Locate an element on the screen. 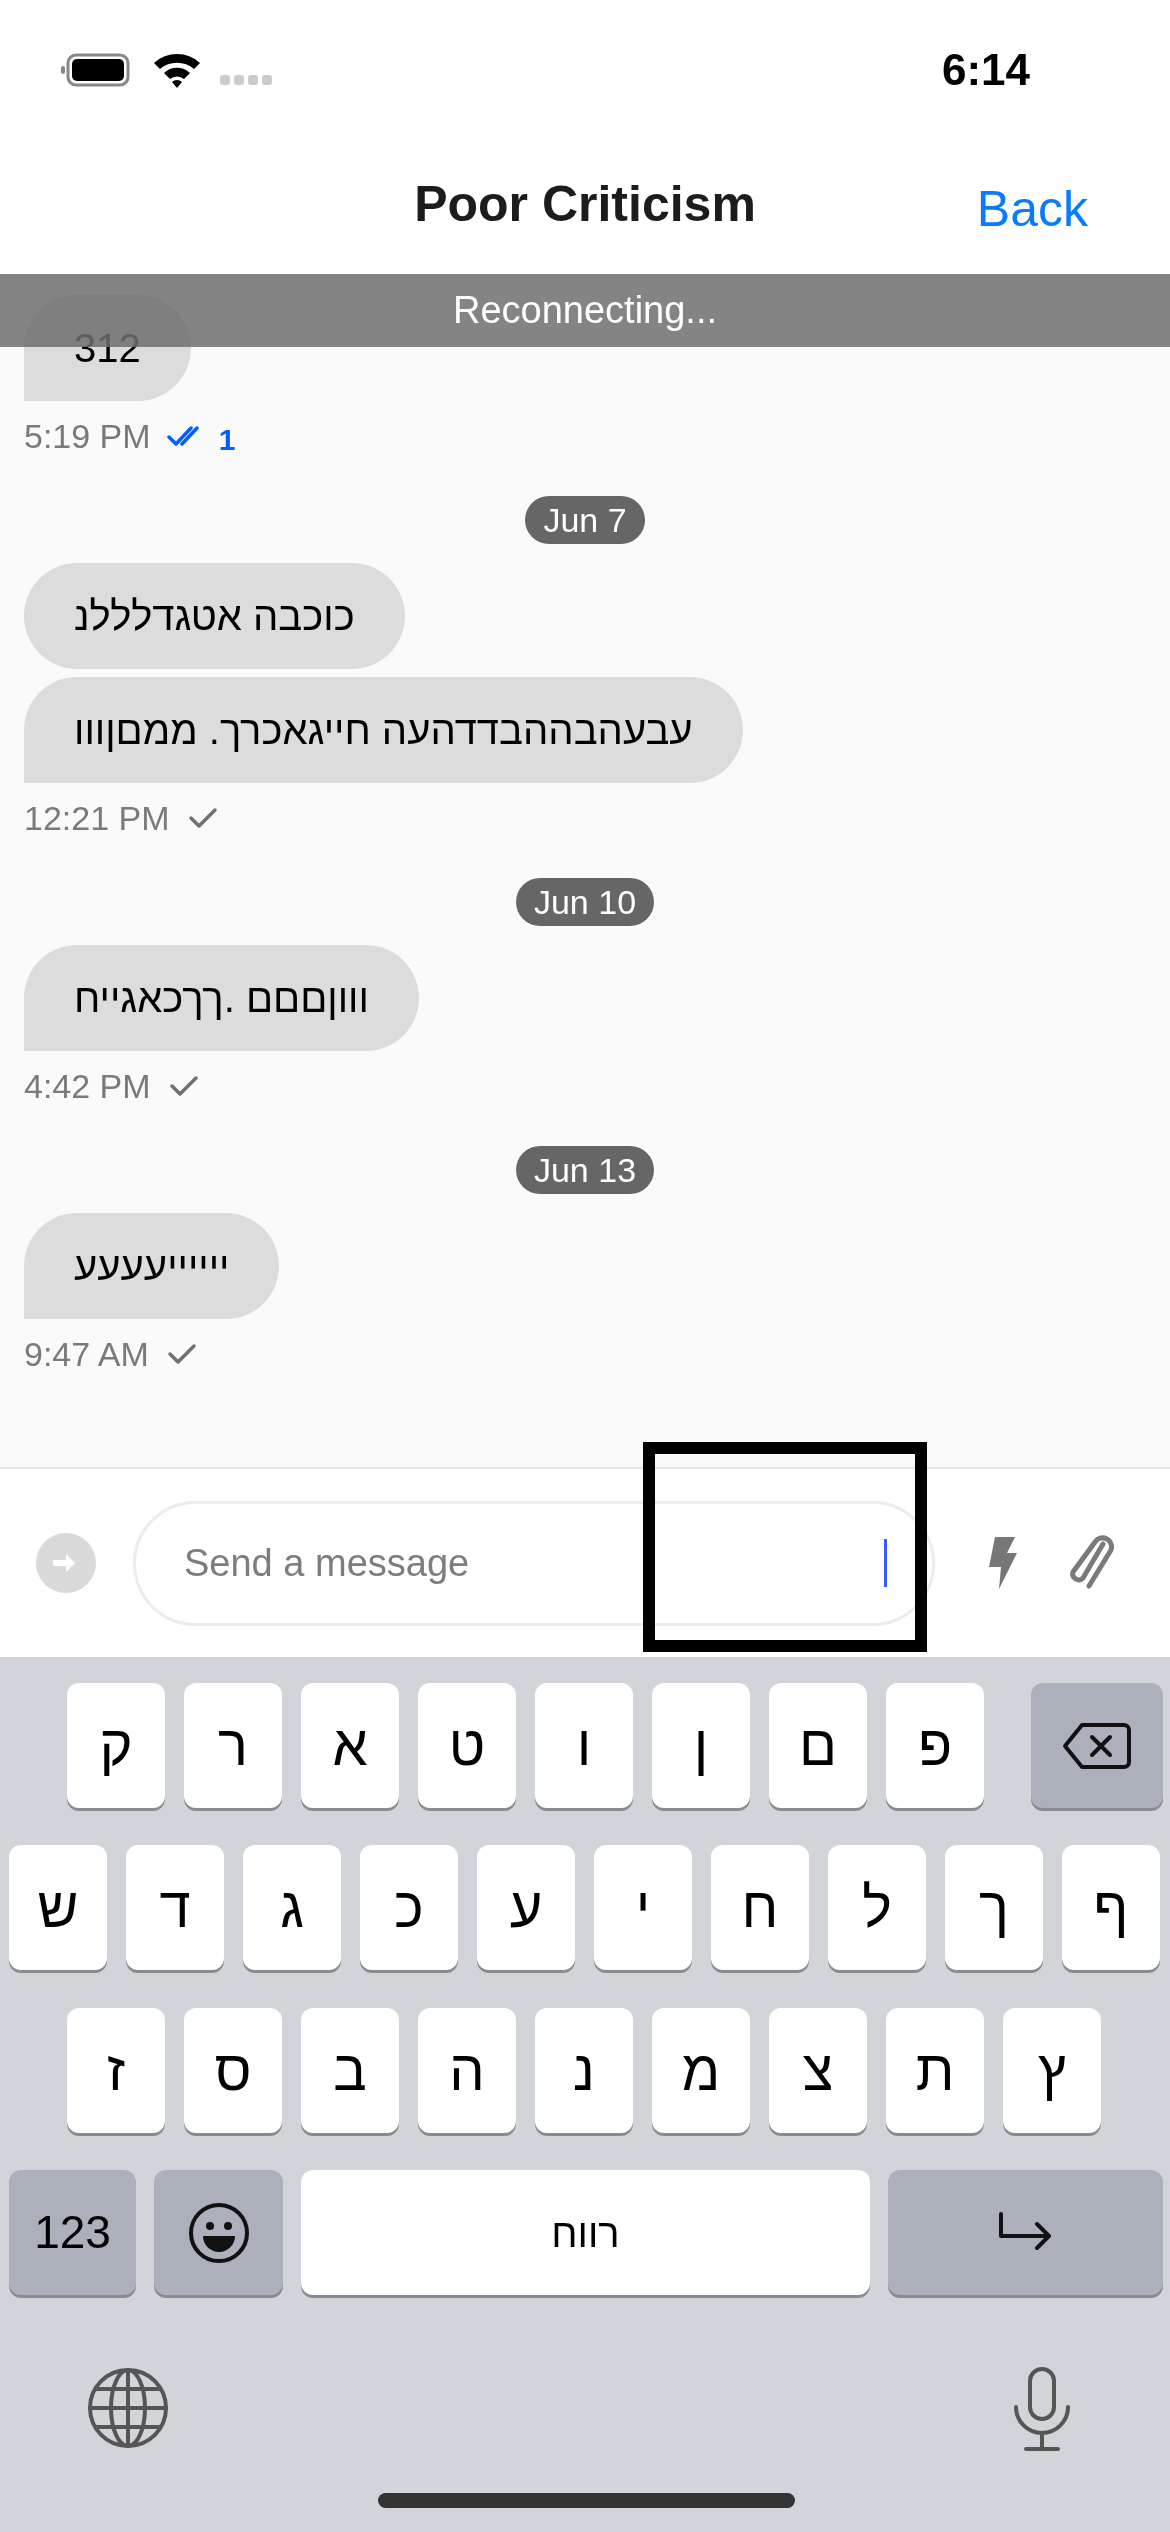 This screenshot has width=1170, height=2532. keyboard-key: א is located at coordinates (350, 1745).